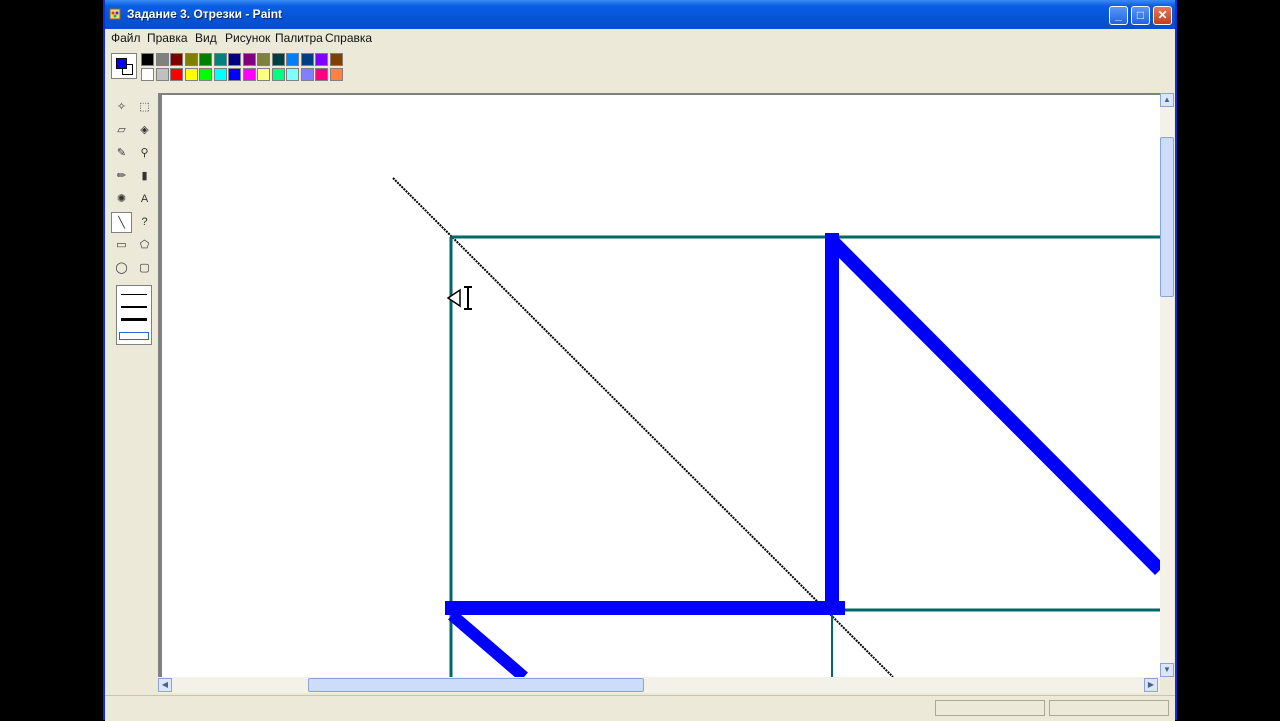 Image resolution: width=1280 pixels, height=721 pixels. What do you see at coordinates (206, 38) in the screenshot?
I see `menu-view: Вид` at bounding box center [206, 38].